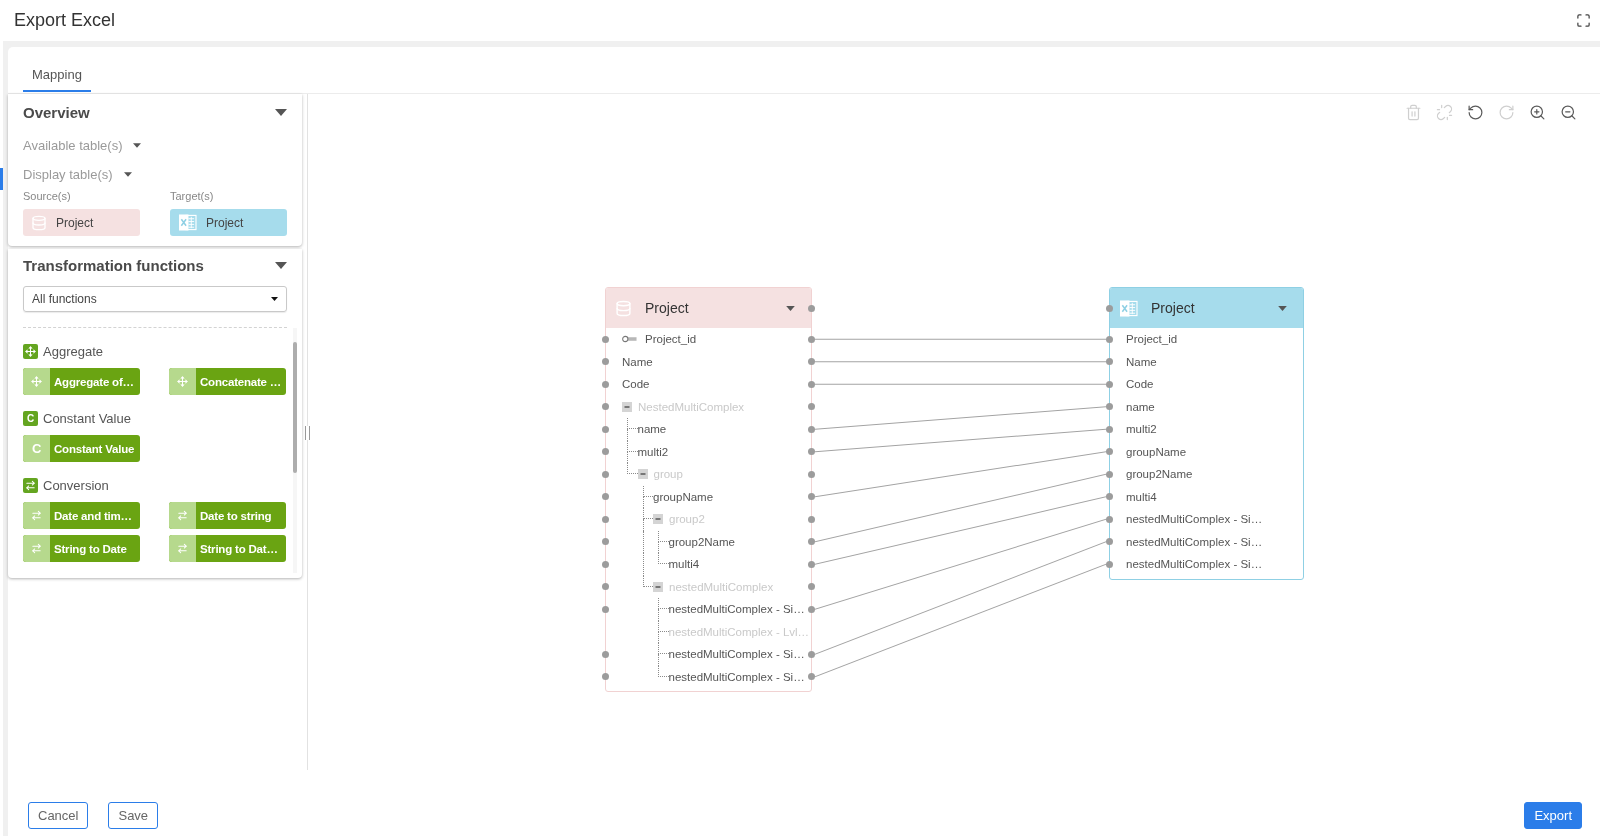 This screenshot has height=836, width=1600. I want to click on scrollbar-thumb, so click(295, 407).